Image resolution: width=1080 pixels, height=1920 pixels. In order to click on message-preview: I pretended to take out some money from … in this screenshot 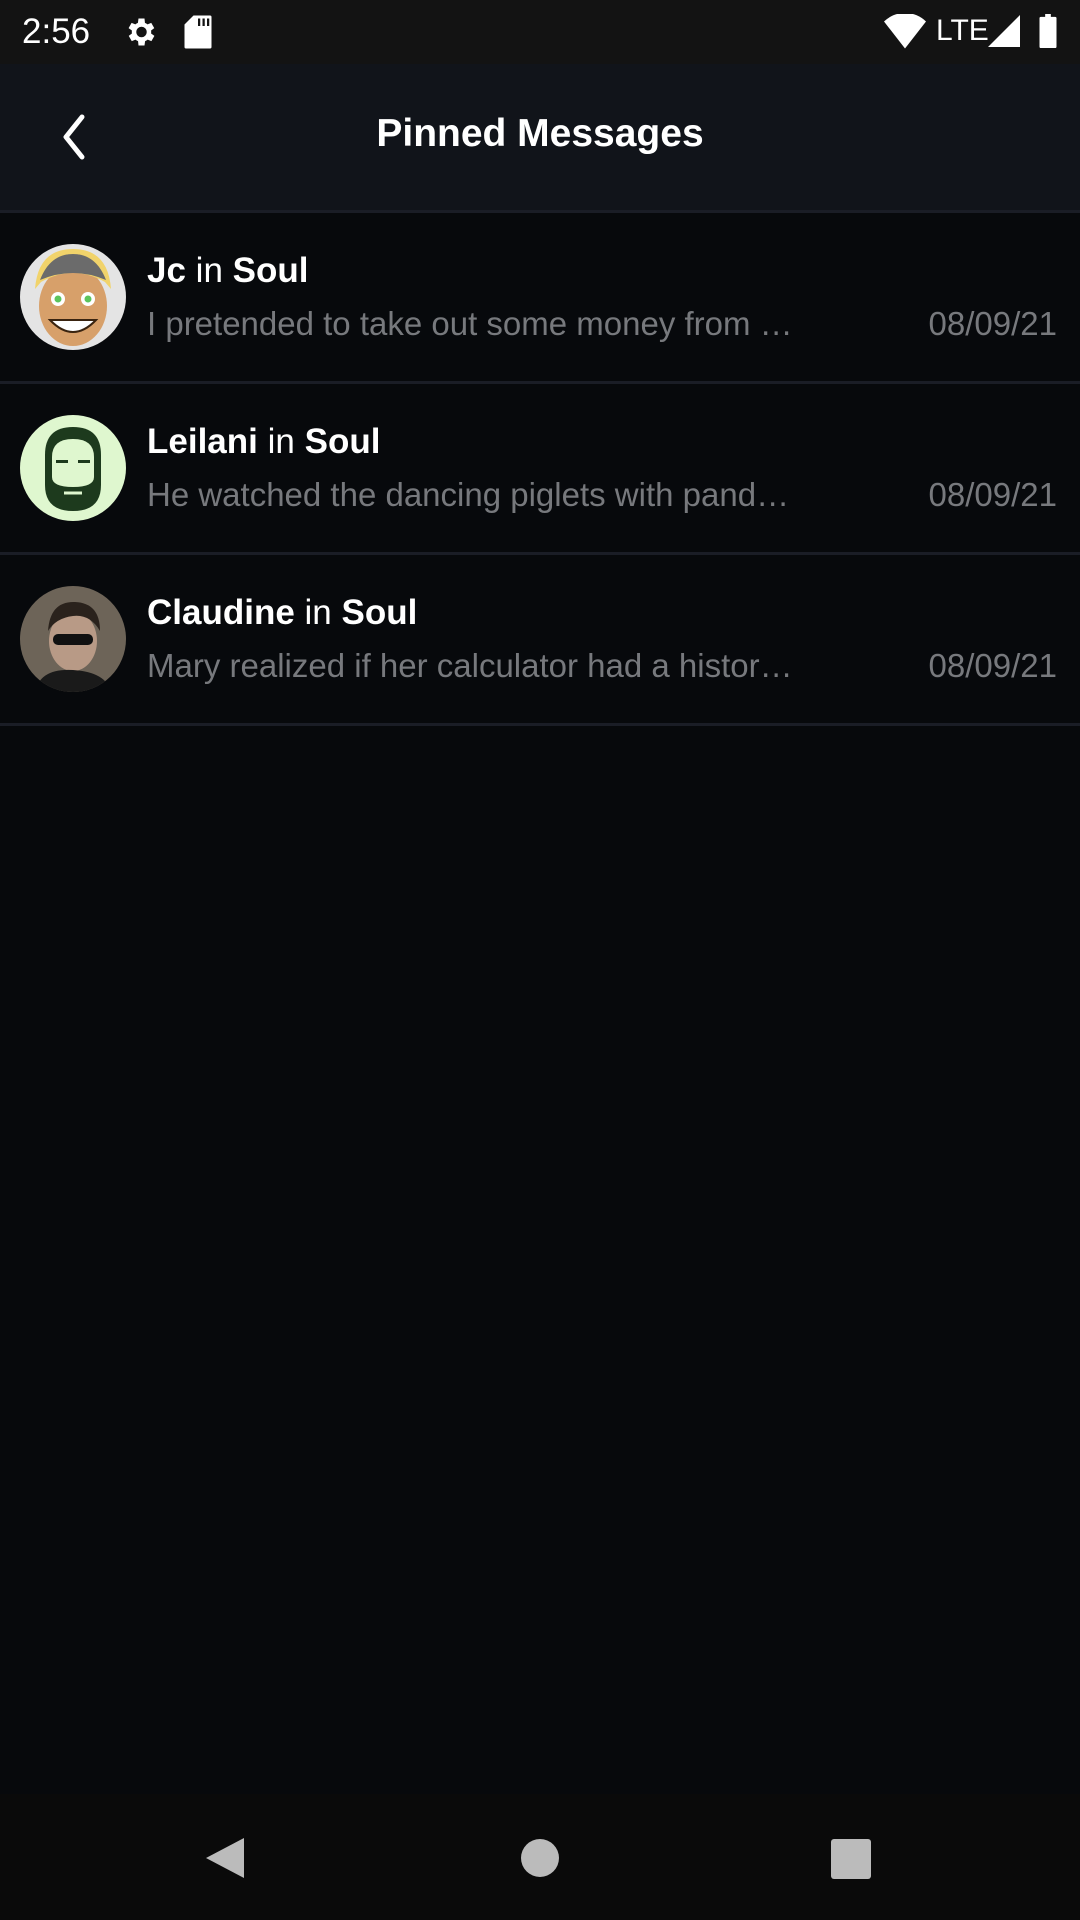, I will do `click(470, 323)`.